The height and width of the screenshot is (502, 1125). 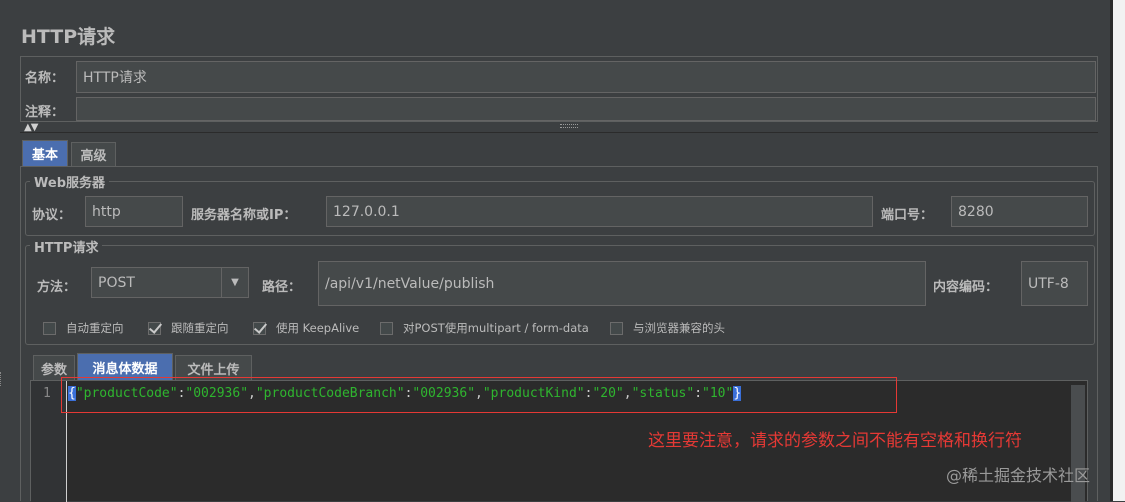 I want to click on checkbox-keepalive: 使用 KeepAlive, so click(x=306, y=328).